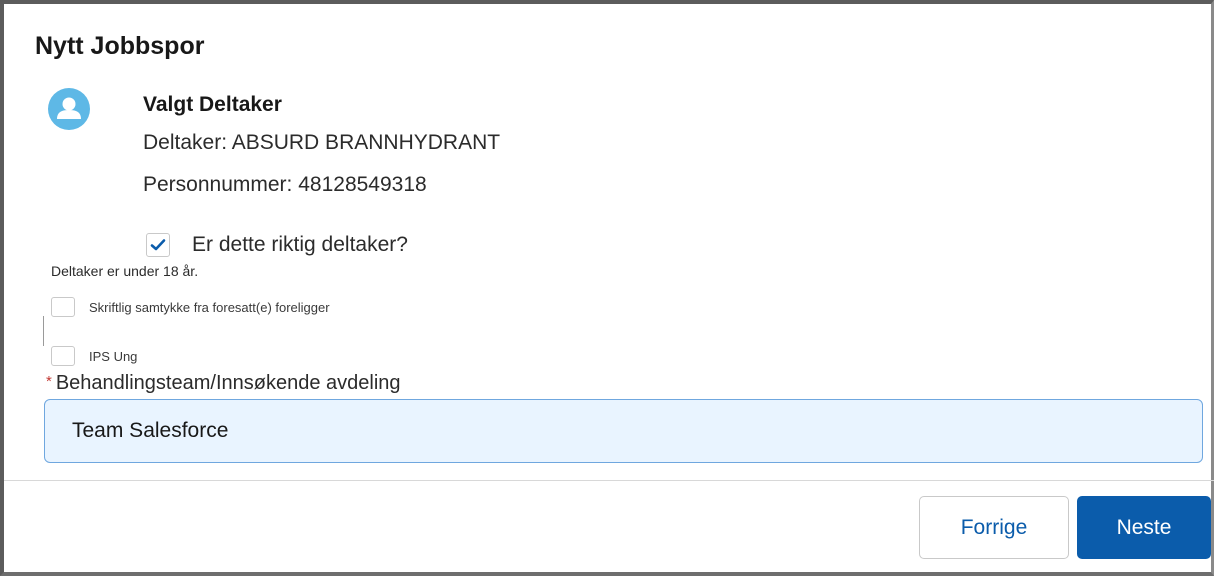 The height and width of the screenshot is (576, 1214). Describe the element at coordinates (1144, 527) in the screenshot. I see `next-button: Neste` at that location.